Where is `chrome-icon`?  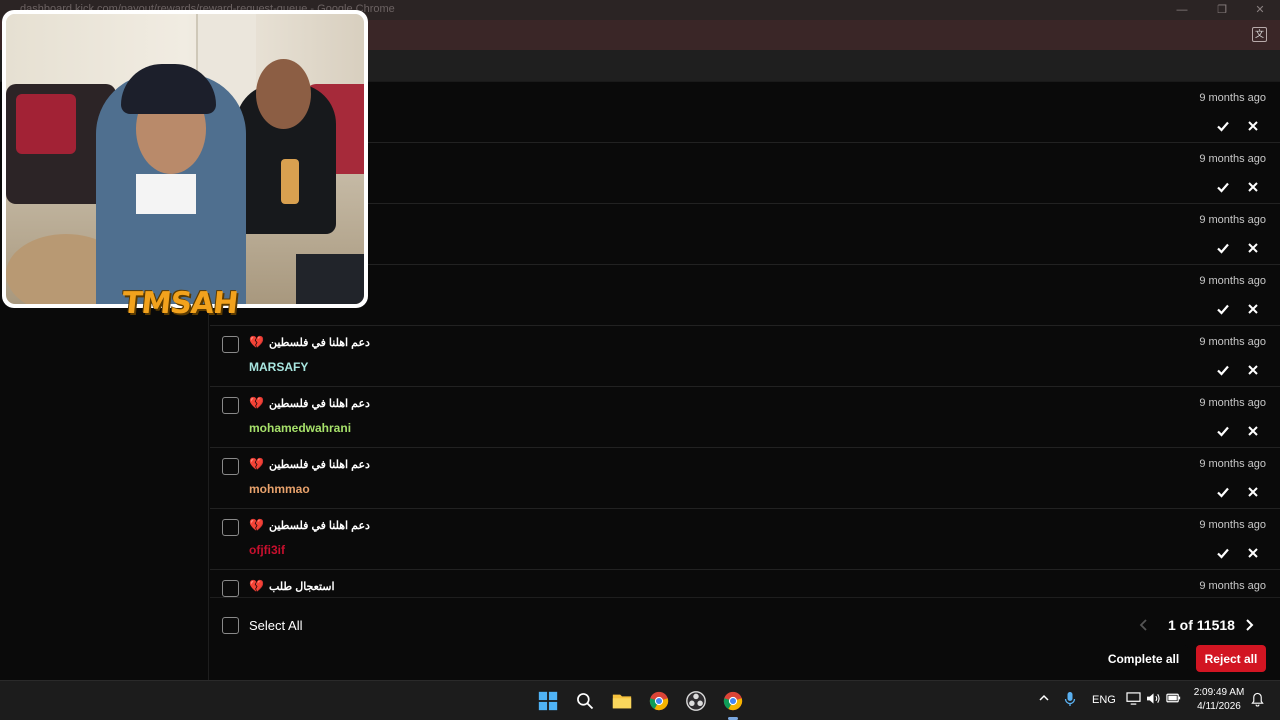 chrome-icon is located at coordinates (659, 701).